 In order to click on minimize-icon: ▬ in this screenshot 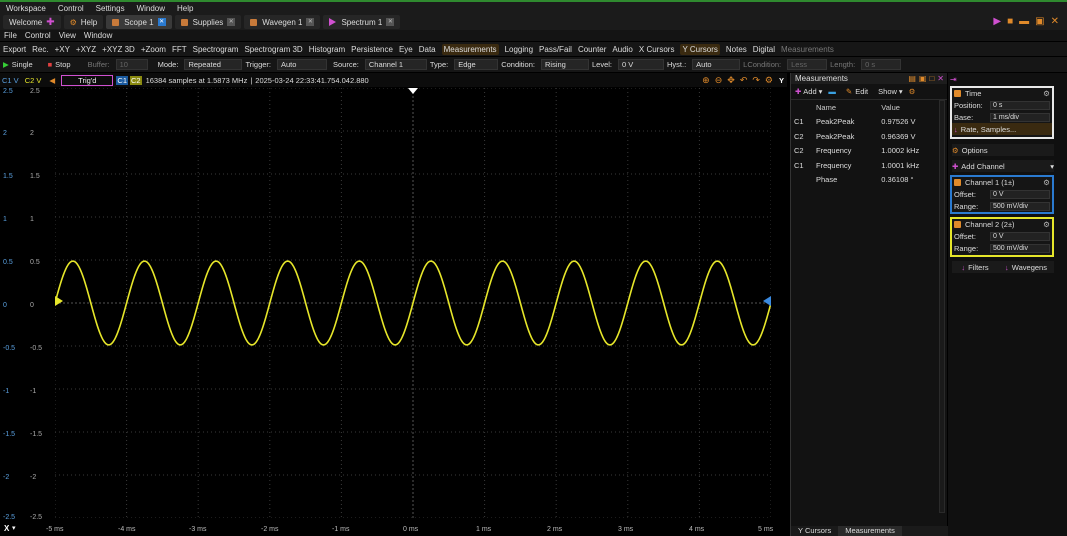, I will do `click(1024, 21)`.